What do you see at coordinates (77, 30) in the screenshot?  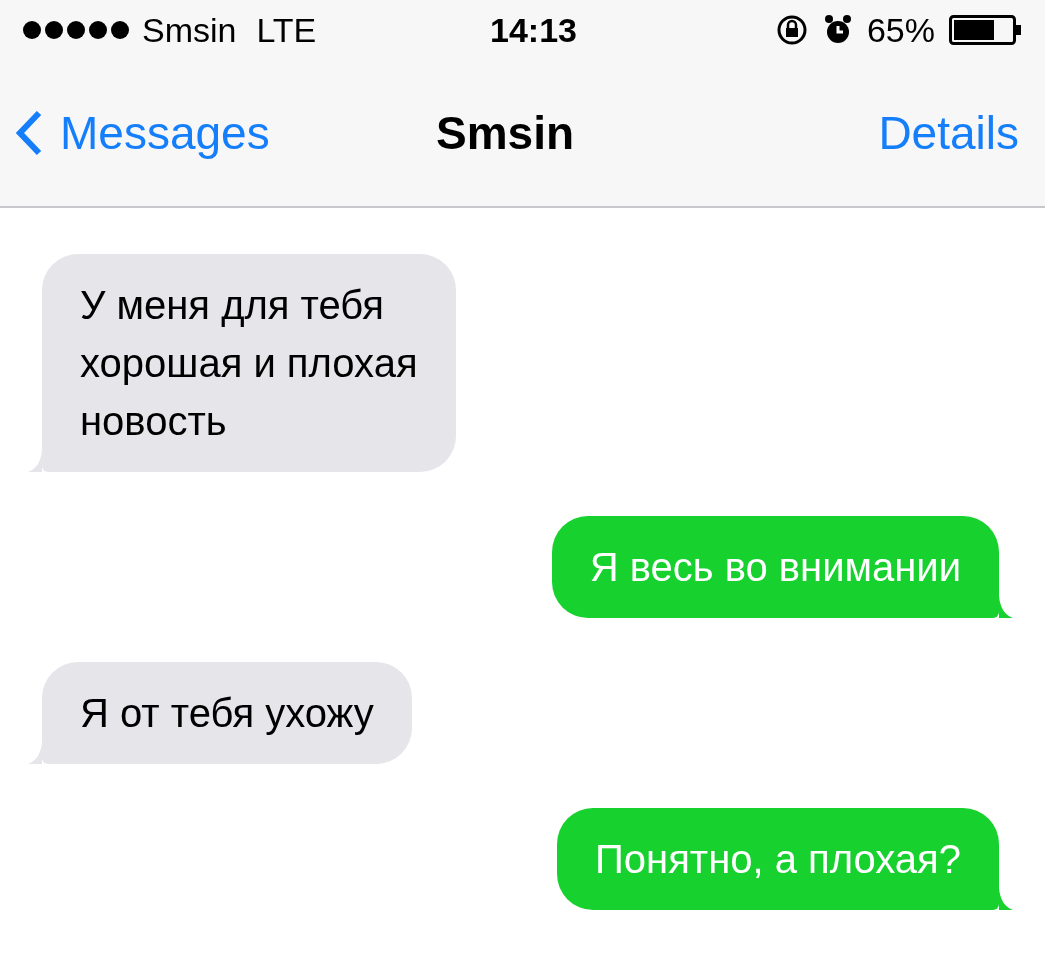 I see `signal-icon` at bounding box center [77, 30].